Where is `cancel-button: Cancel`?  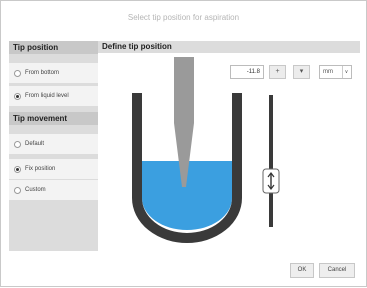 cancel-button: Cancel is located at coordinates (337, 270).